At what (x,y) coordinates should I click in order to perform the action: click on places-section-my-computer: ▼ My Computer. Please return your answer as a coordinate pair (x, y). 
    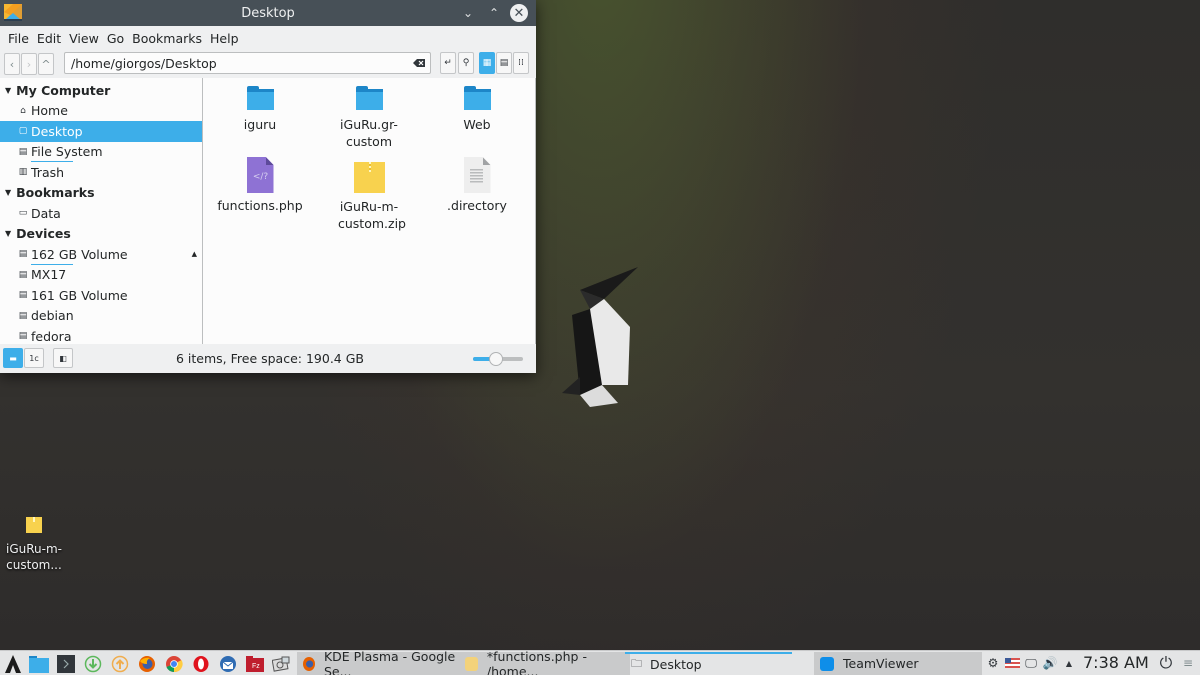
    Looking at the image, I should click on (101, 90).